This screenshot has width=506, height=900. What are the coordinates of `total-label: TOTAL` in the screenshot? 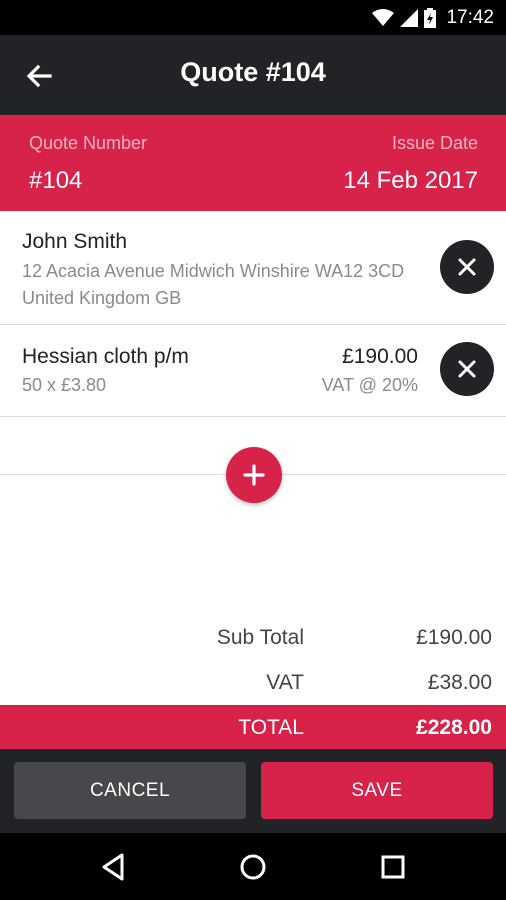 It's located at (271, 727).